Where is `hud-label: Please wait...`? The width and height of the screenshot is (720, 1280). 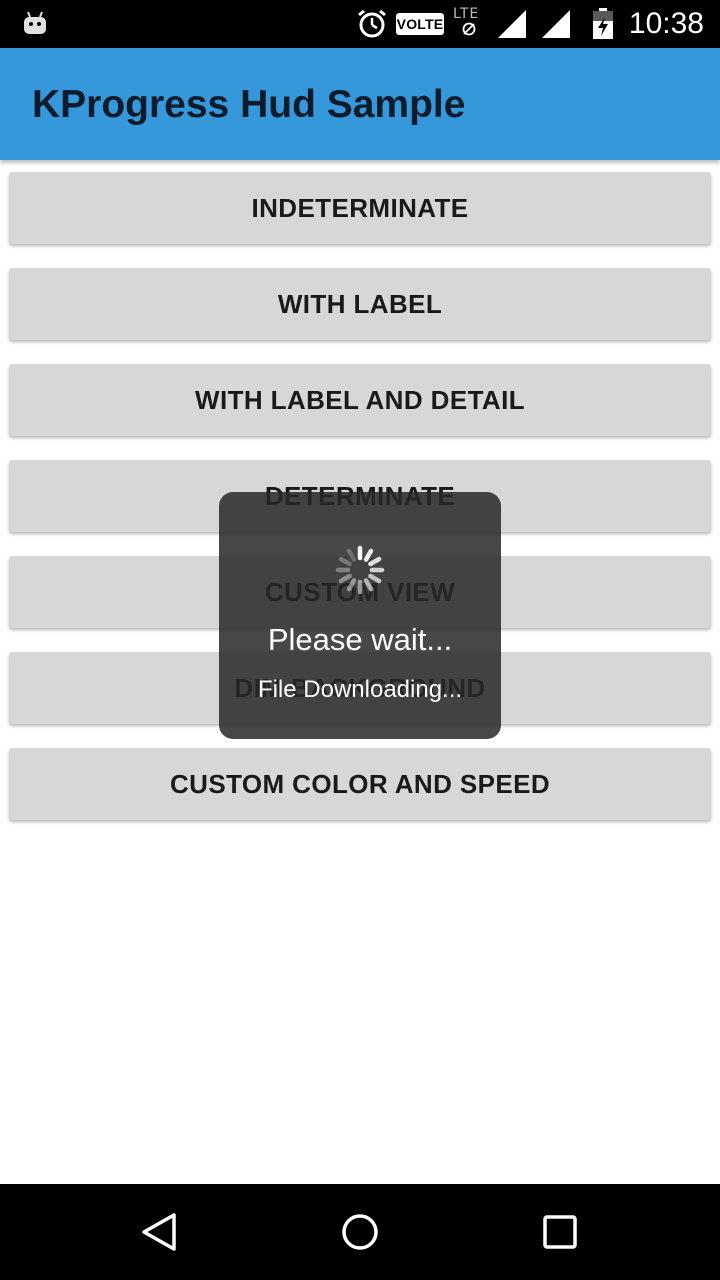
hud-label: Please wait... is located at coordinates (360, 639).